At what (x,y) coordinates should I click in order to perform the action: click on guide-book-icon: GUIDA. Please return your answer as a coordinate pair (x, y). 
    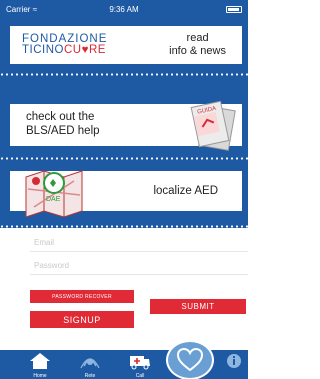
    Looking at the image, I should click on (213, 125).